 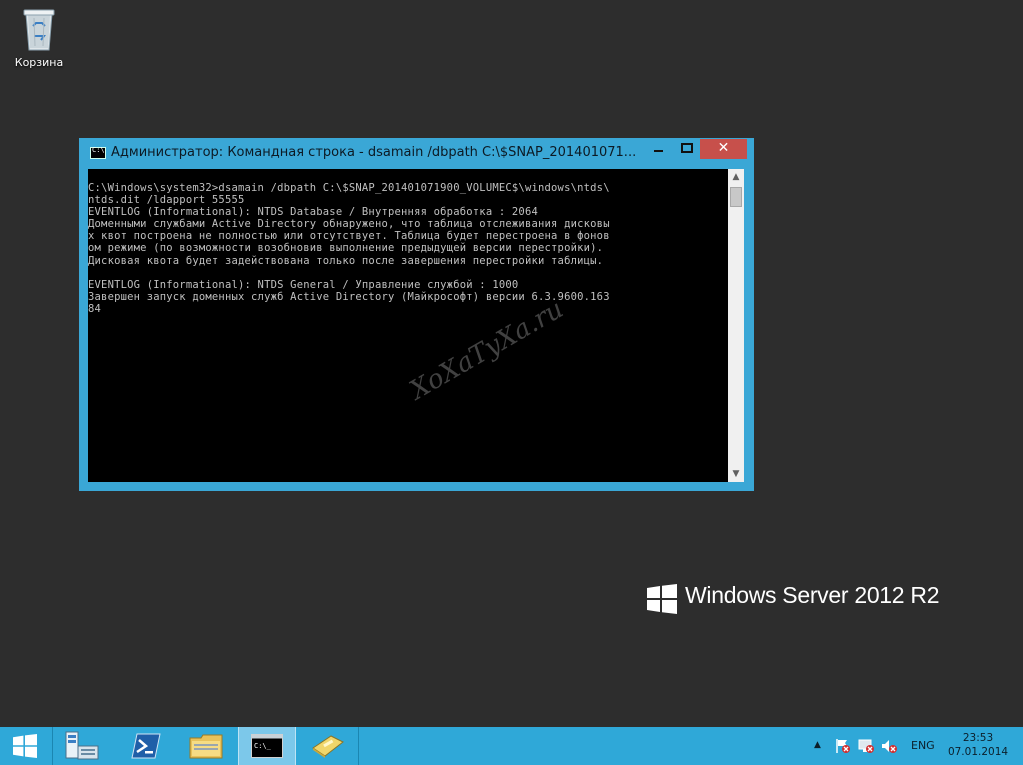 What do you see at coordinates (978, 752) in the screenshot?
I see `clock-date: 07.01.2014` at bounding box center [978, 752].